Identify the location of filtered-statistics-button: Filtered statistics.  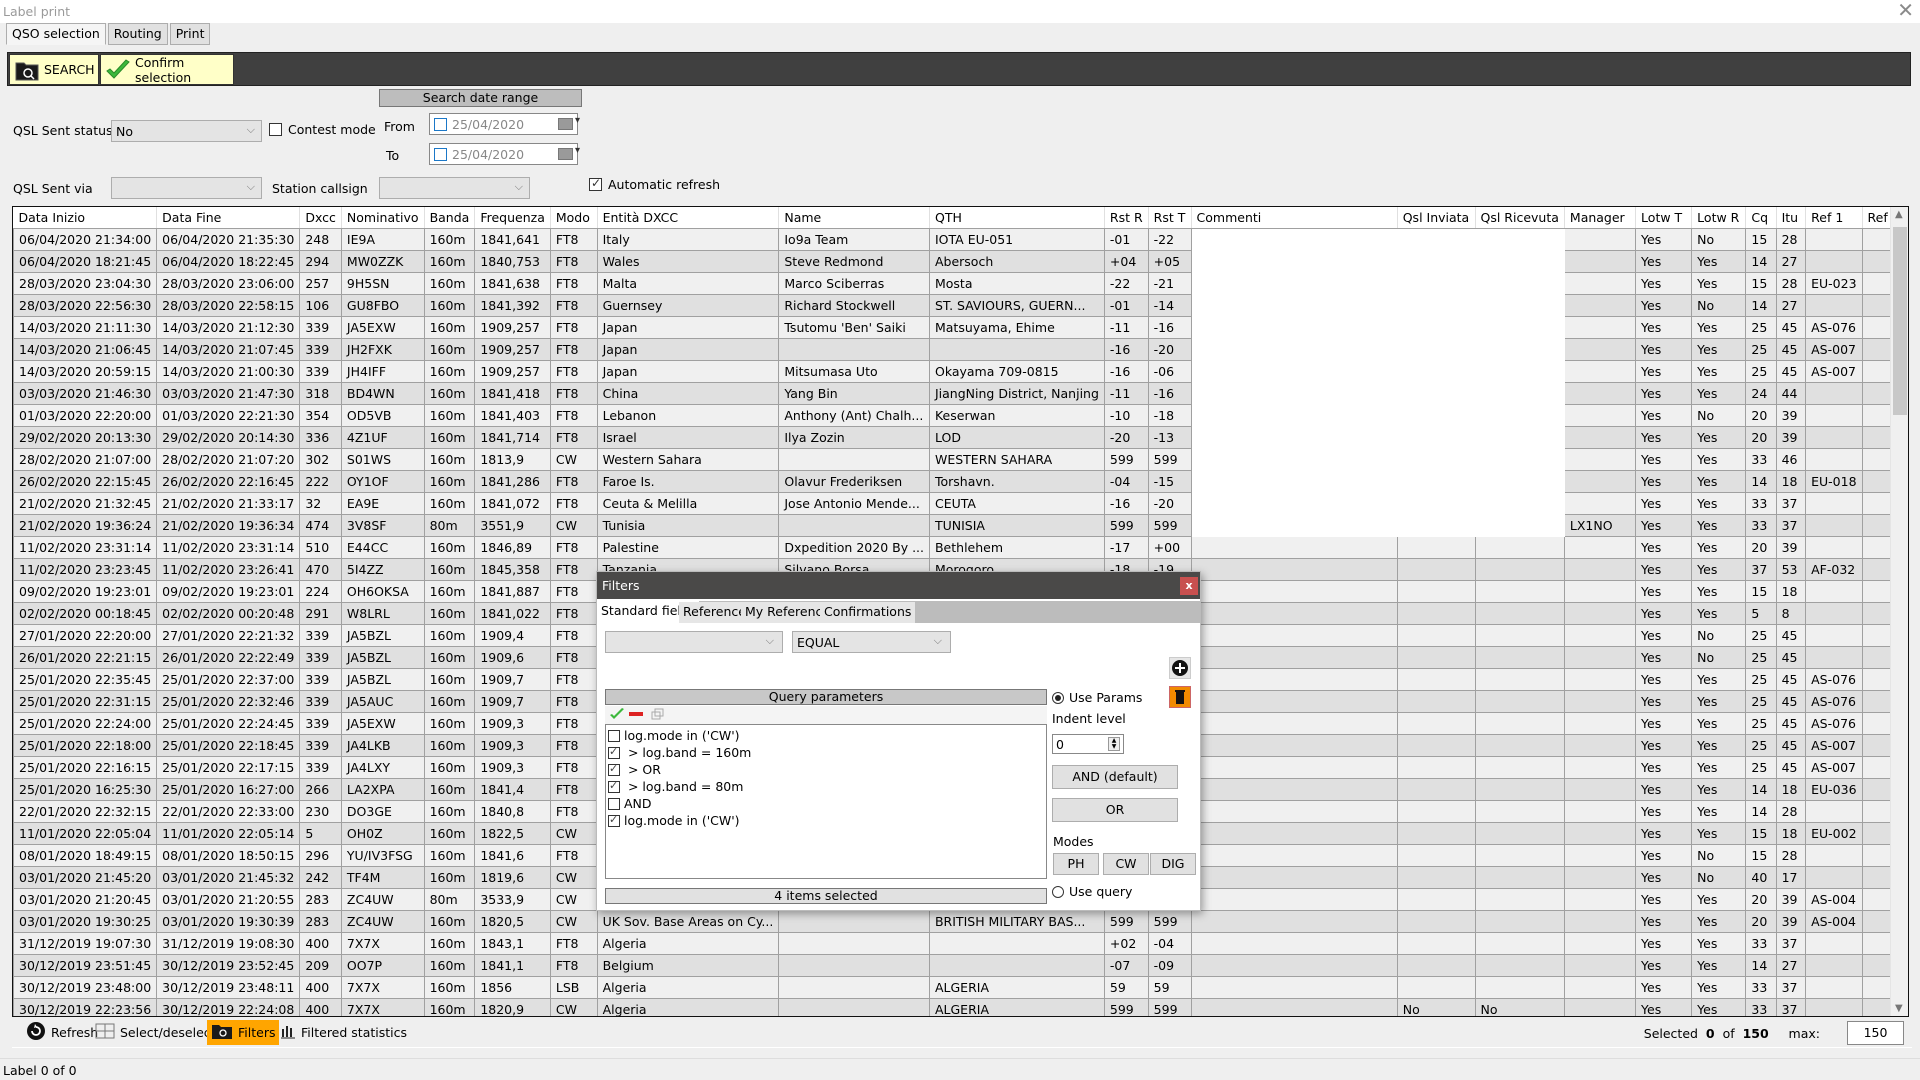
(343, 1032).